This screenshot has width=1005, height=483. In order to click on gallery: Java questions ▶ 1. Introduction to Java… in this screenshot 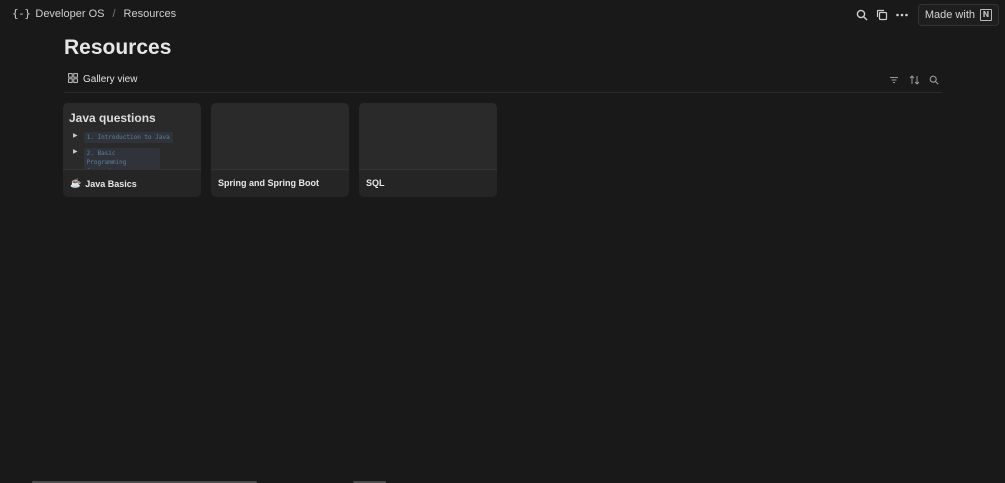, I will do `click(280, 150)`.